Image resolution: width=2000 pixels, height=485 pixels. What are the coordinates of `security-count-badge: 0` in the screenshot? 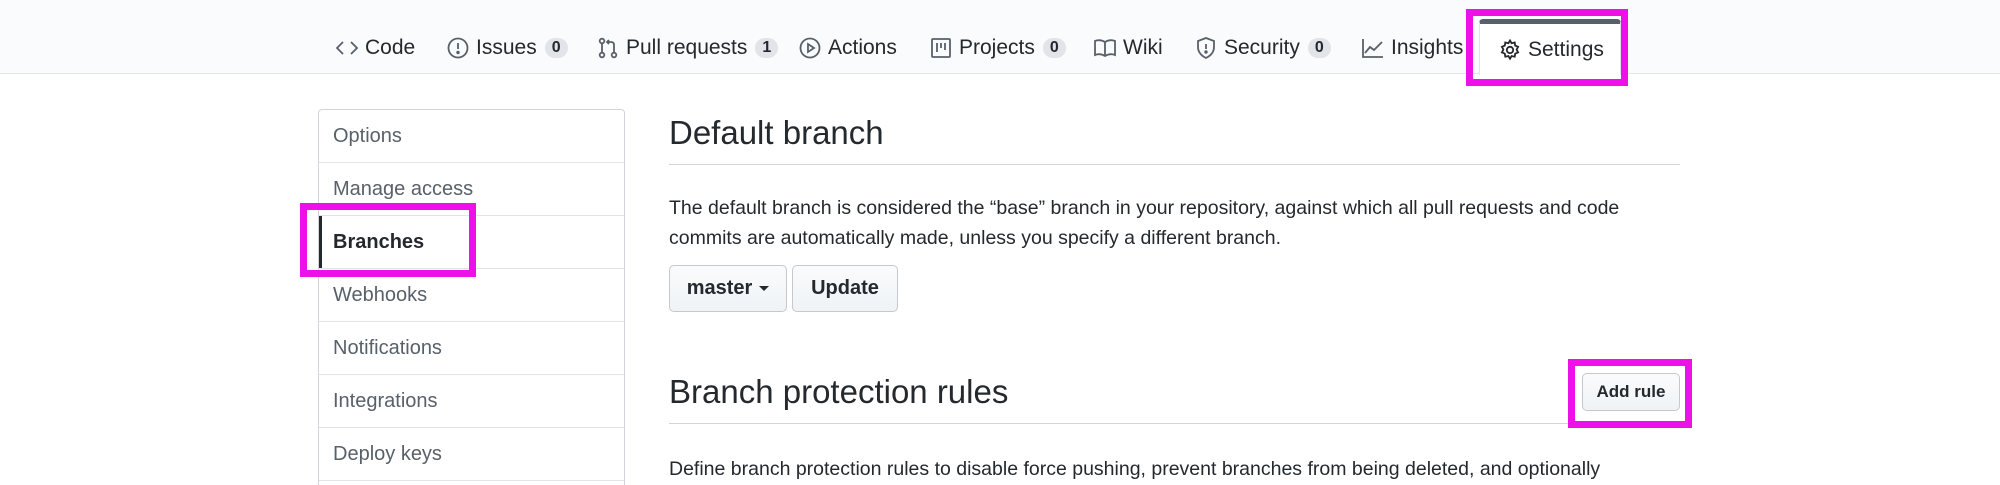 It's located at (1319, 48).